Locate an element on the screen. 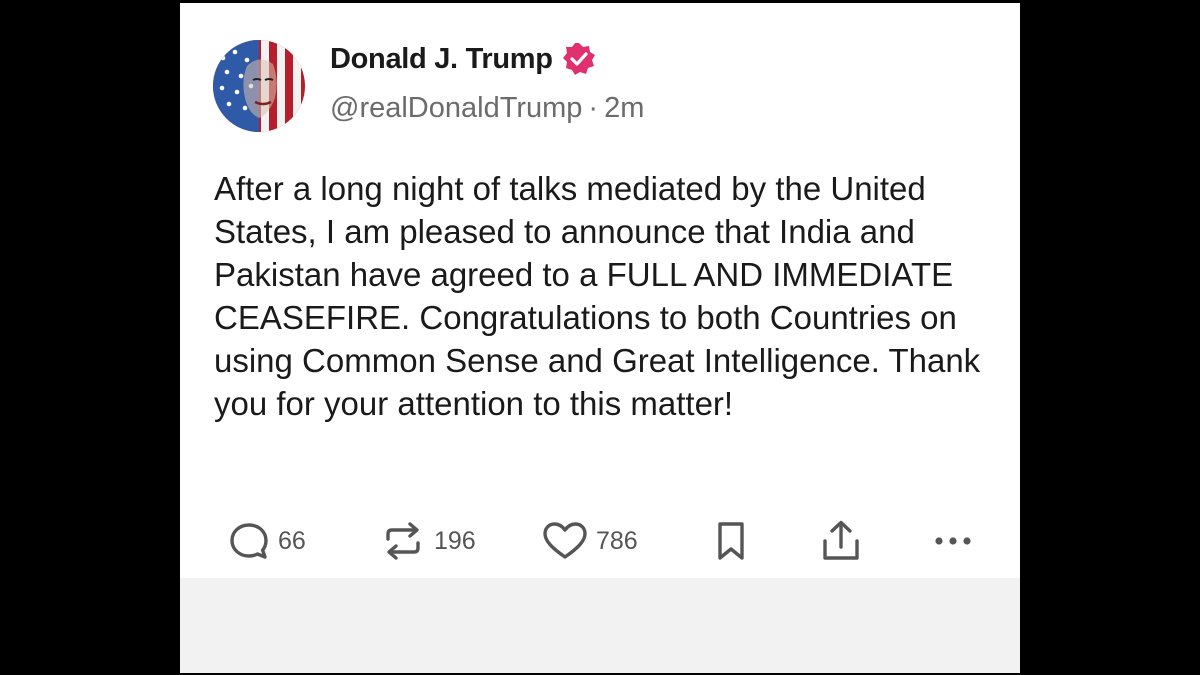  bookmark-button is located at coordinates (731, 541).